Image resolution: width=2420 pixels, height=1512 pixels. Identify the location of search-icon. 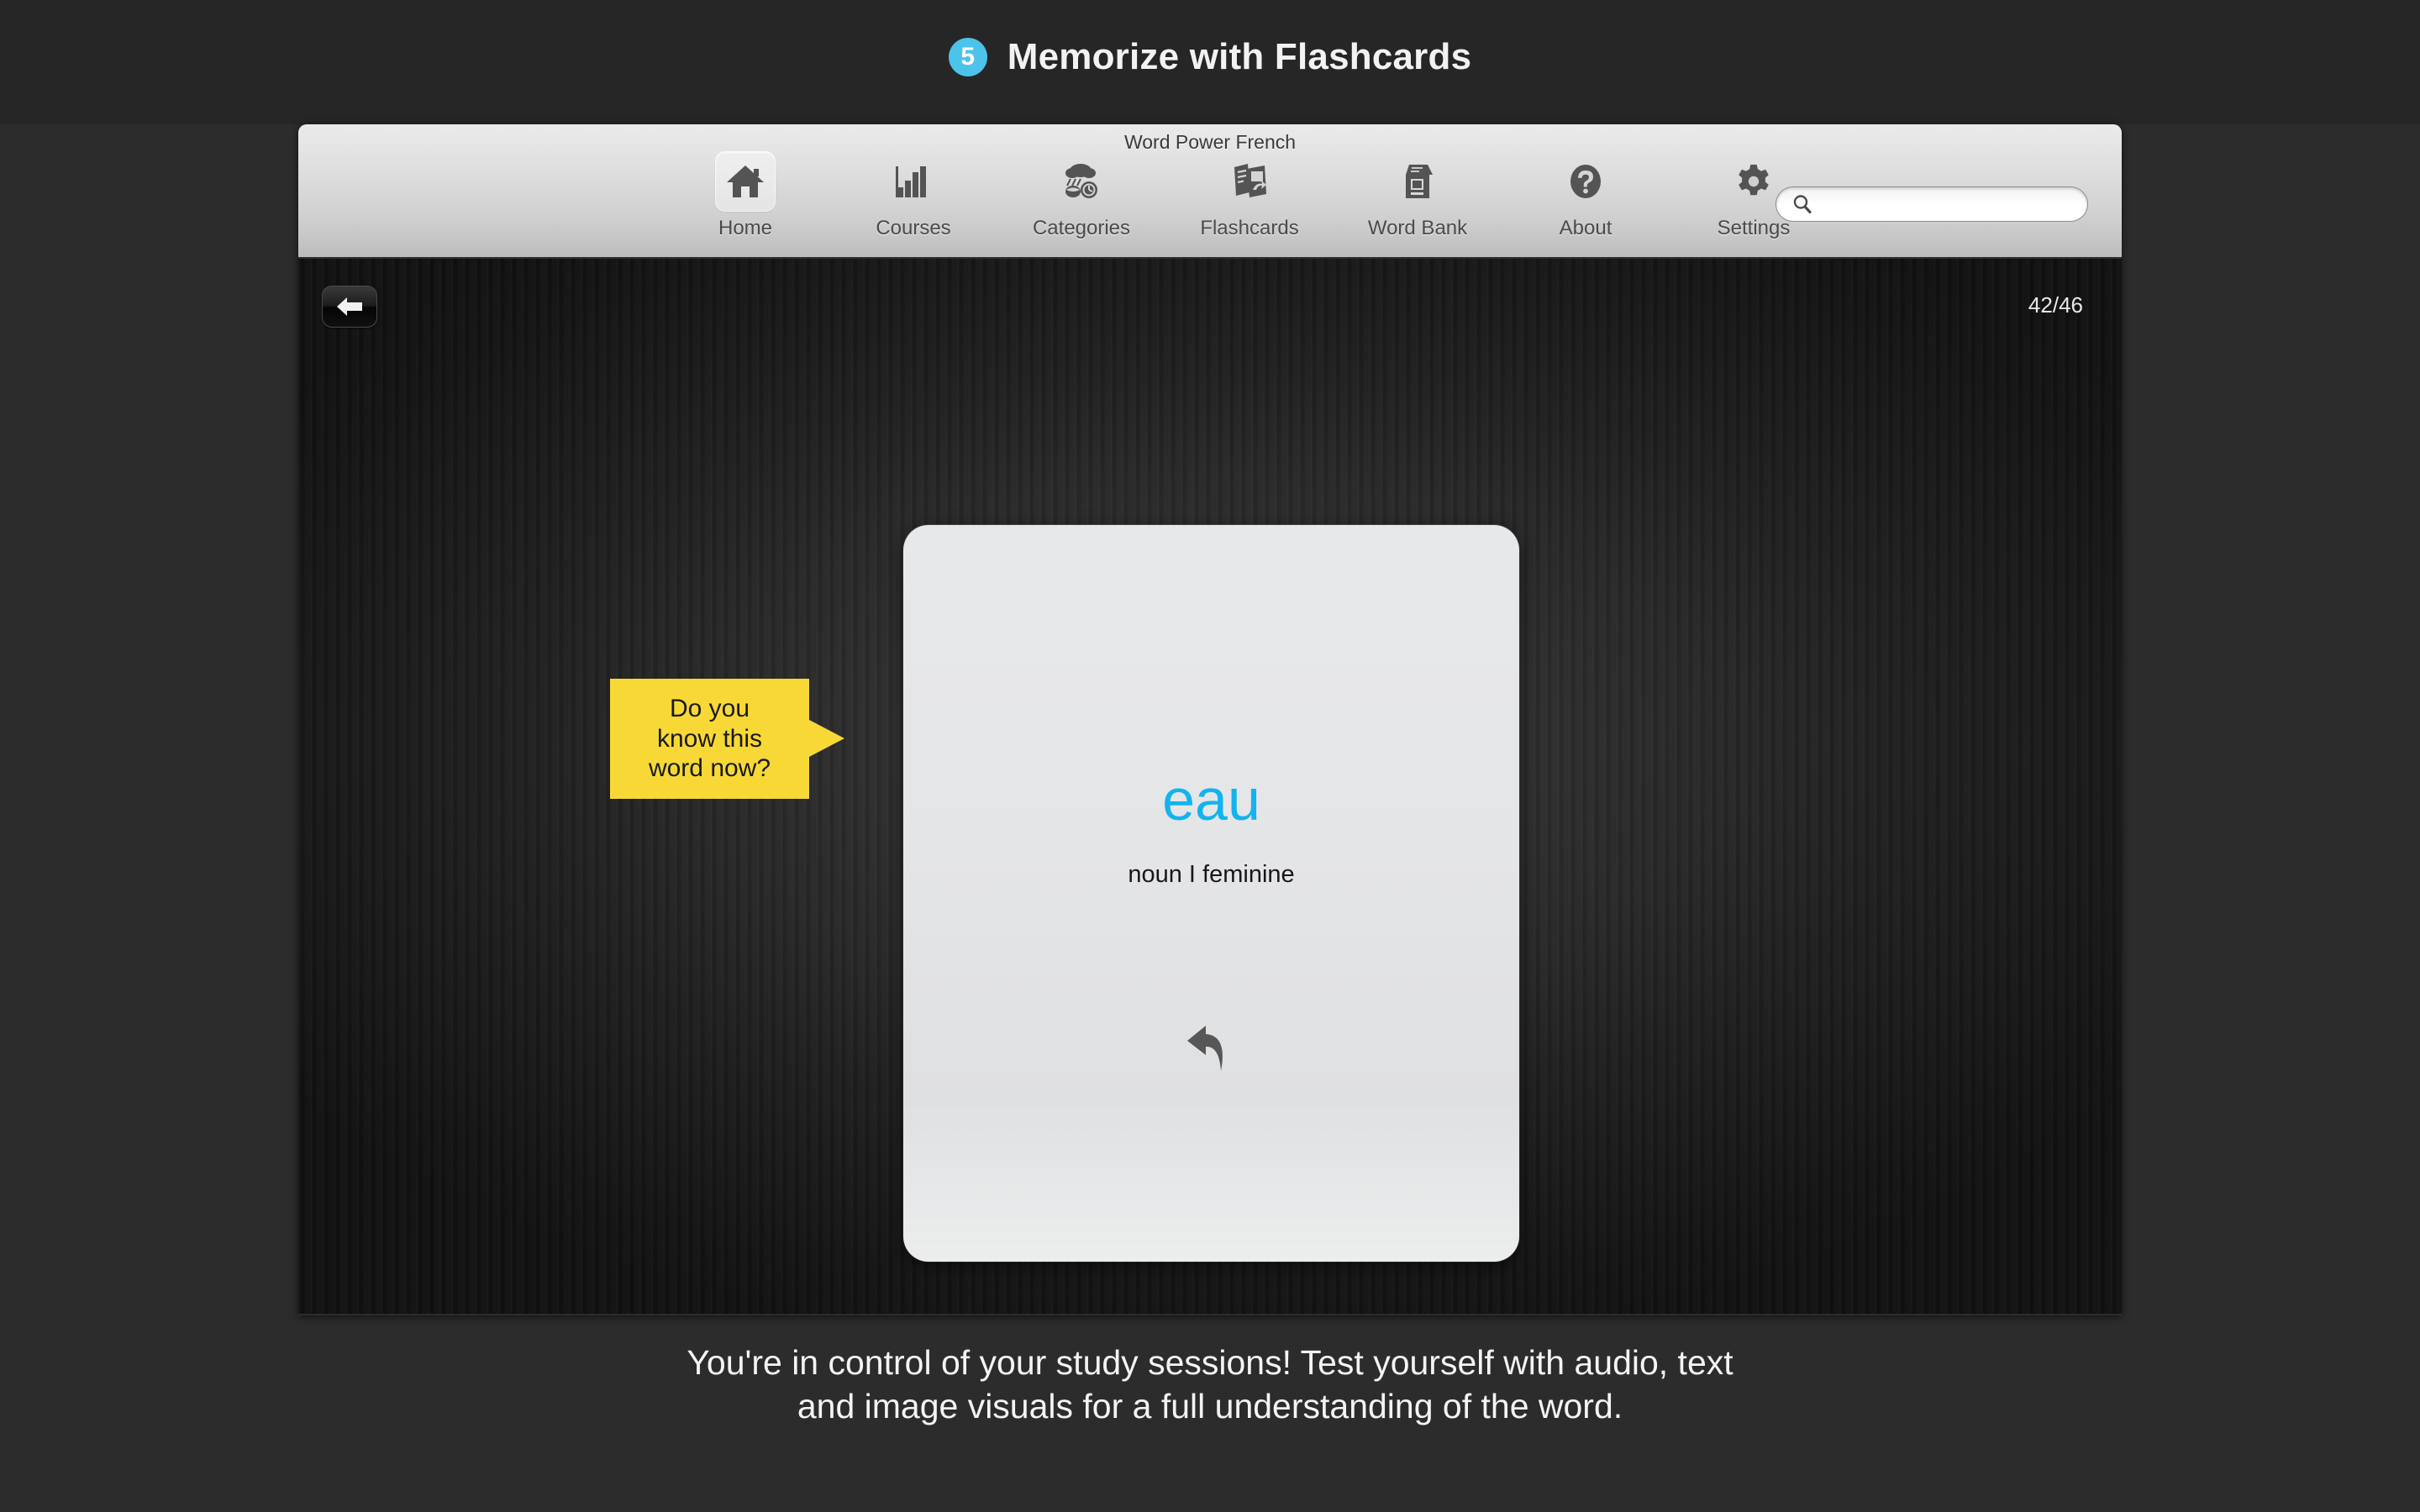
(1802, 204).